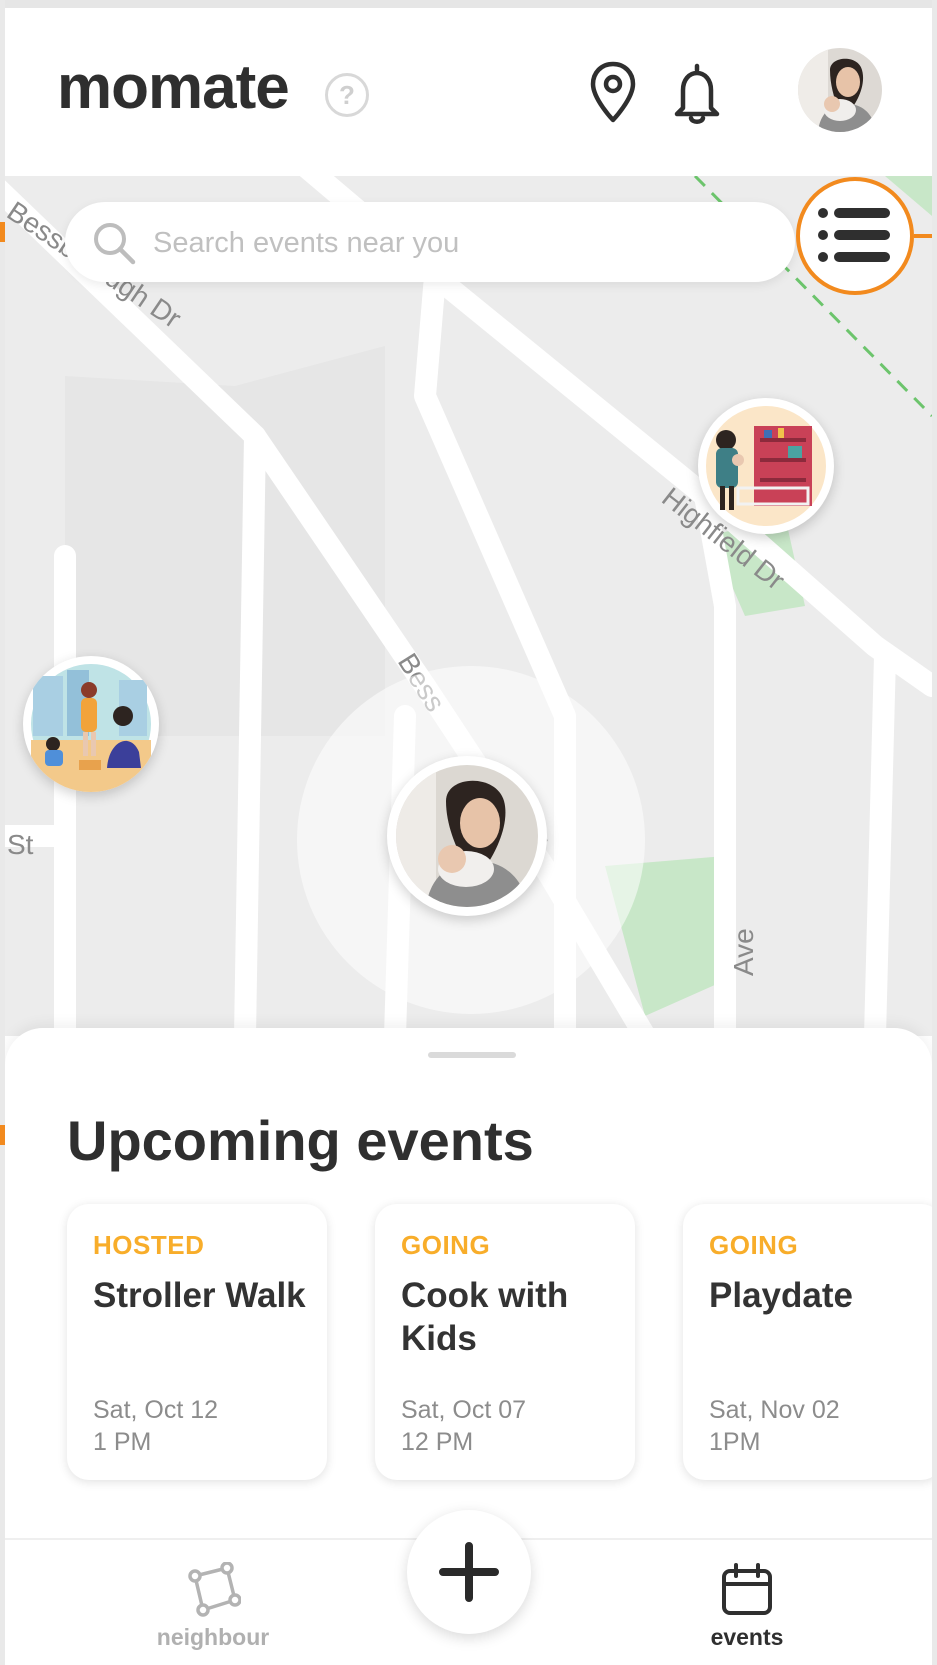 The height and width of the screenshot is (1665, 937). Describe the element at coordinates (197, 1342) in the screenshot. I see `event-card: HOSTED Stroller Walk Sat, Oct 12 1 PM` at that location.